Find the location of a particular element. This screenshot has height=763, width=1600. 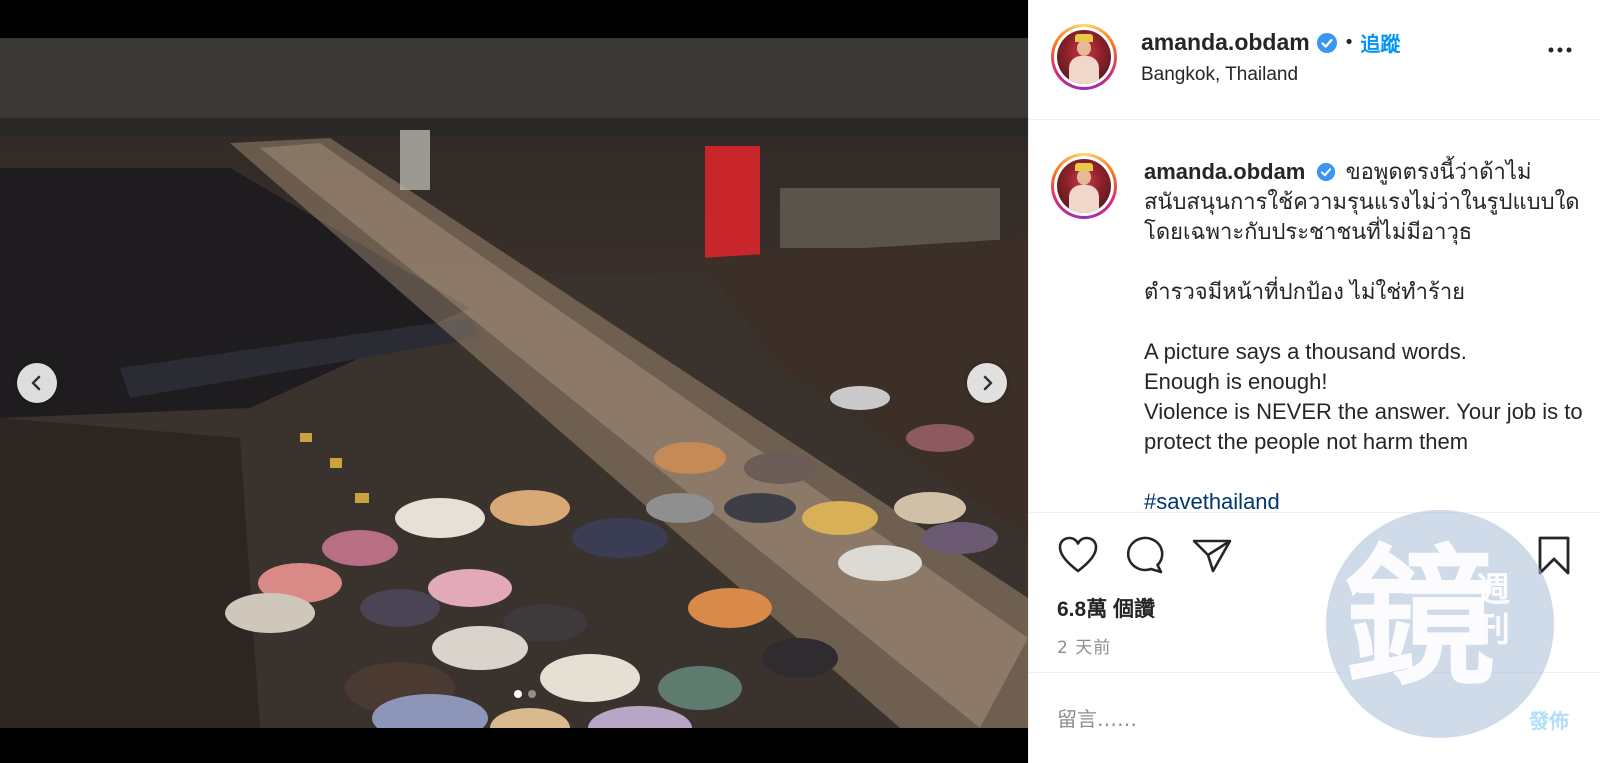

mirror-media-watermark-logo: 鏡 週刊 is located at coordinates (1440, 624).